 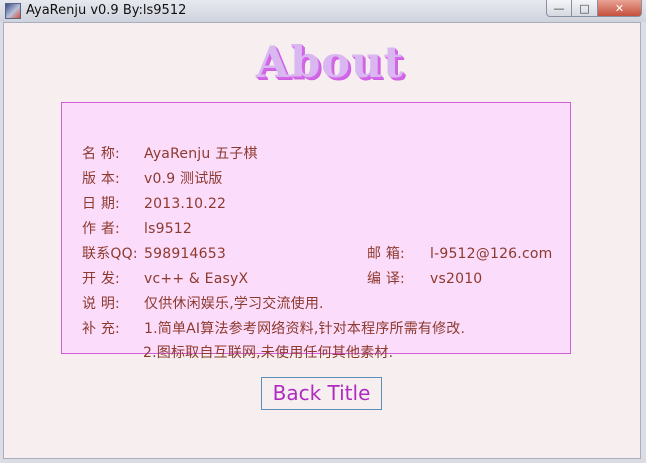 I want to click on date-value: 2013.10.22, so click(x=185, y=204).